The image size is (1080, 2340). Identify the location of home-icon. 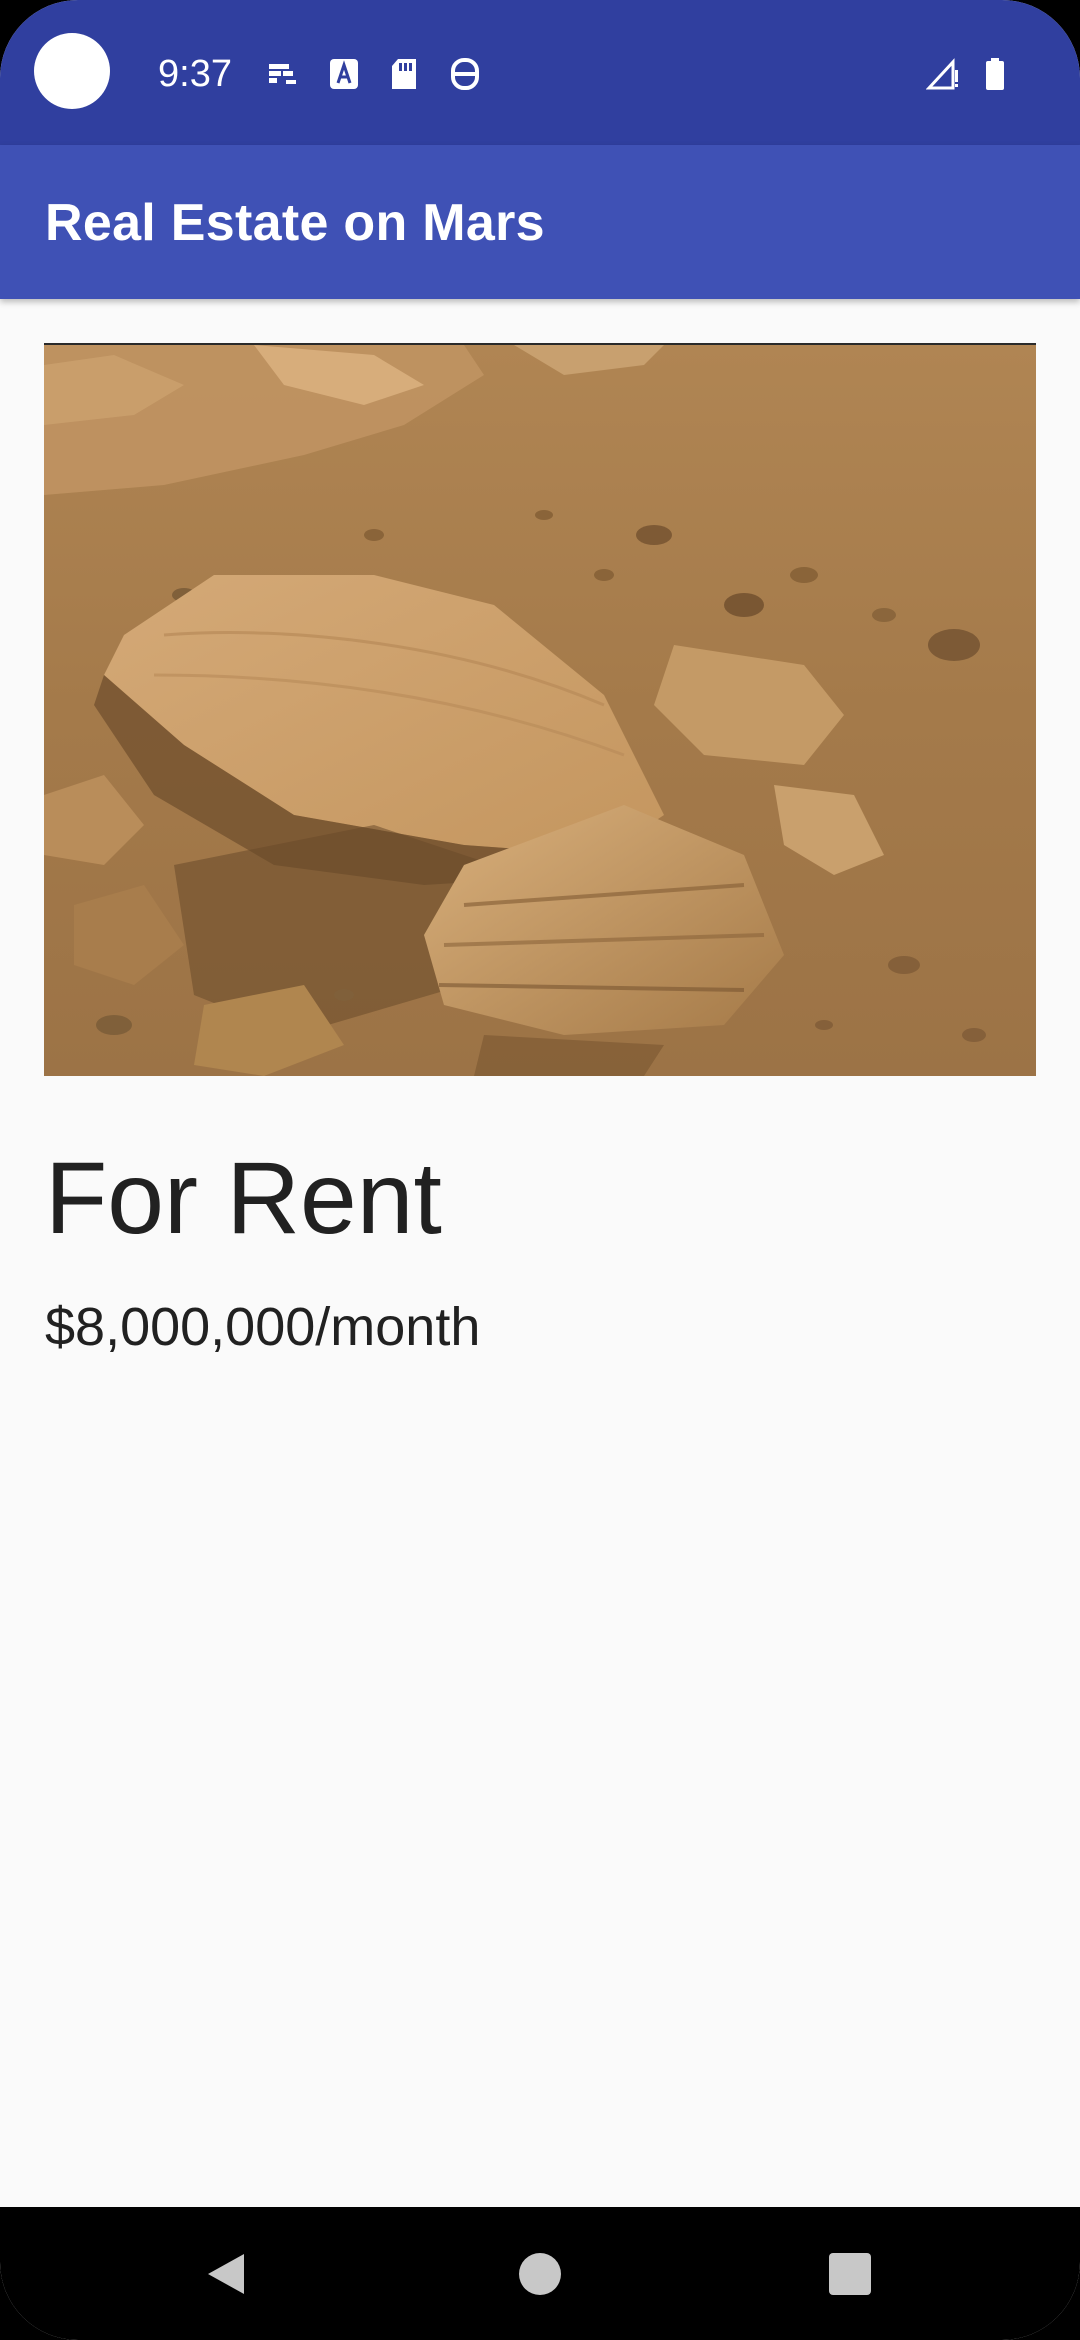
(540, 2274).